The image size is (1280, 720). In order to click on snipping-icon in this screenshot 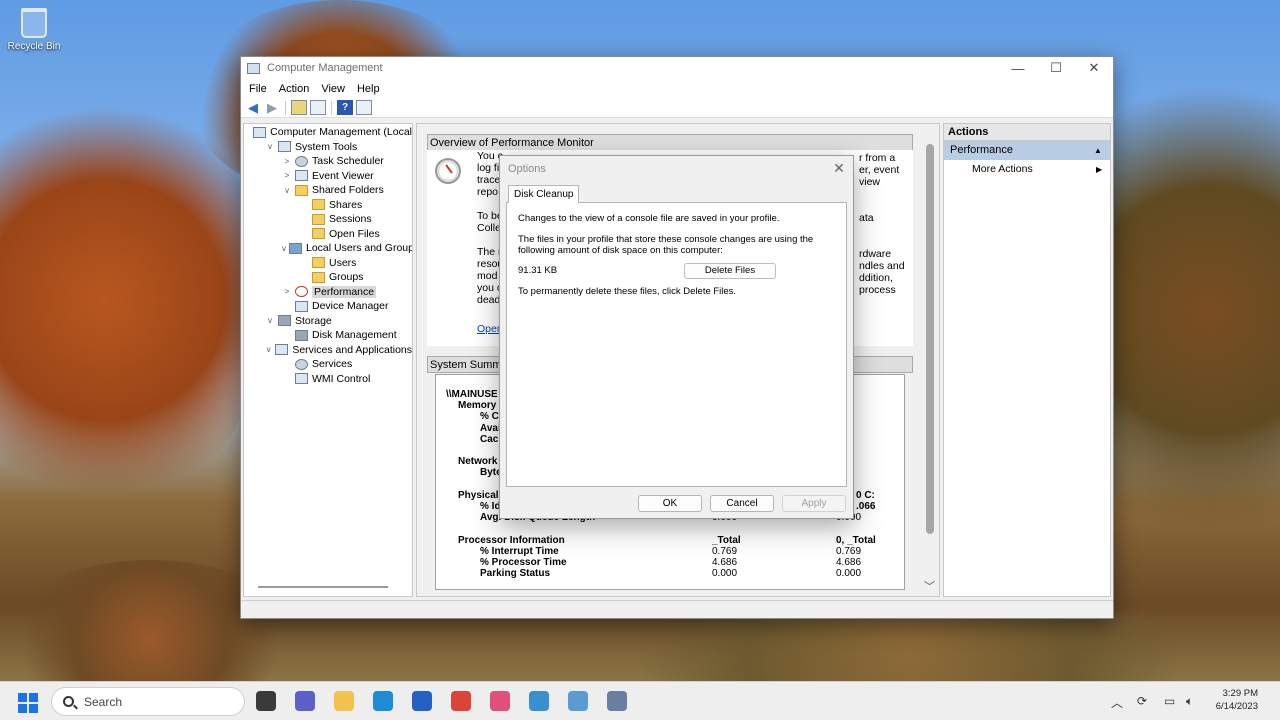, I will do `click(500, 701)`.